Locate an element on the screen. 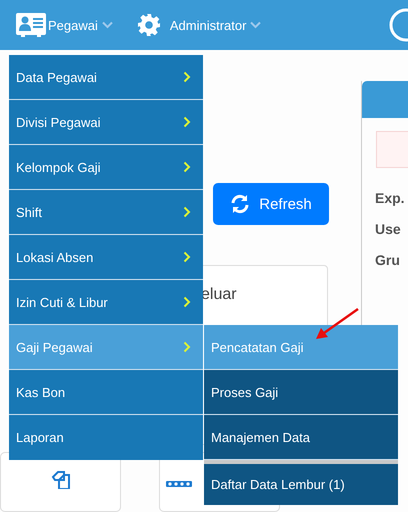 The width and height of the screenshot is (408, 512). submenu-item: Pencatatan Gaji is located at coordinates (301, 347).